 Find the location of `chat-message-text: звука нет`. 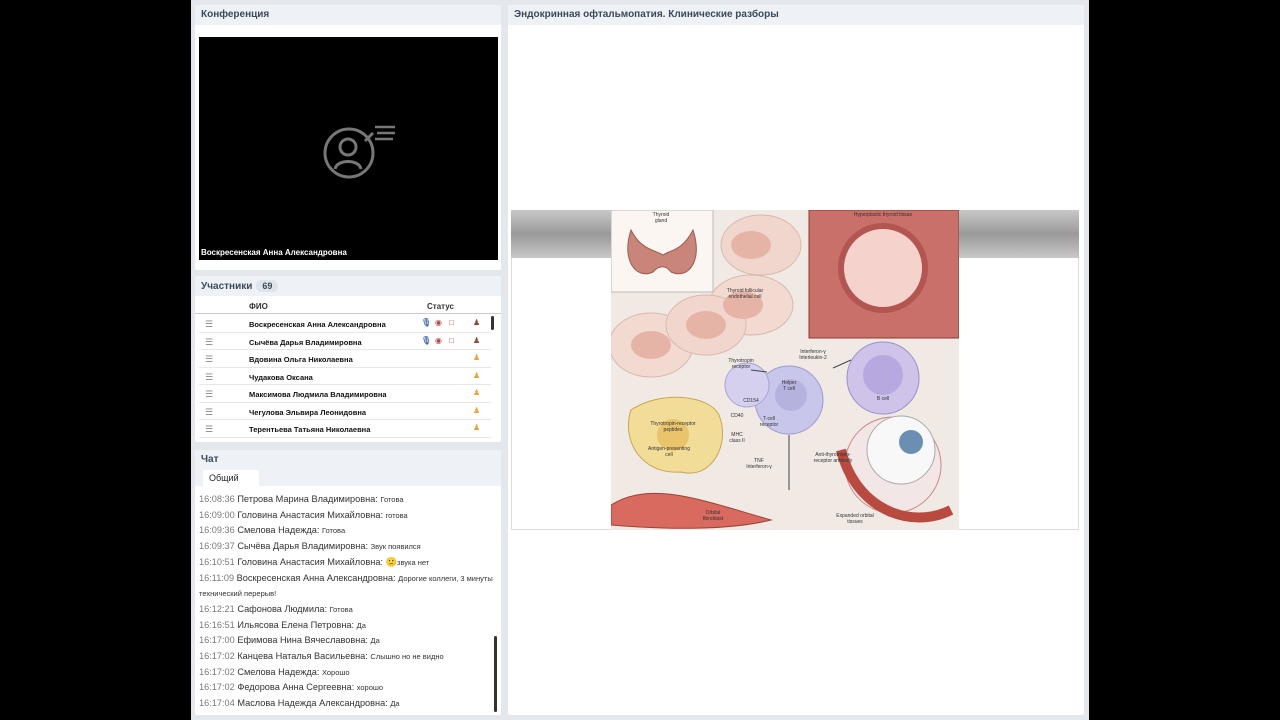

chat-message-text: звука нет is located at coordinates (413, 562).